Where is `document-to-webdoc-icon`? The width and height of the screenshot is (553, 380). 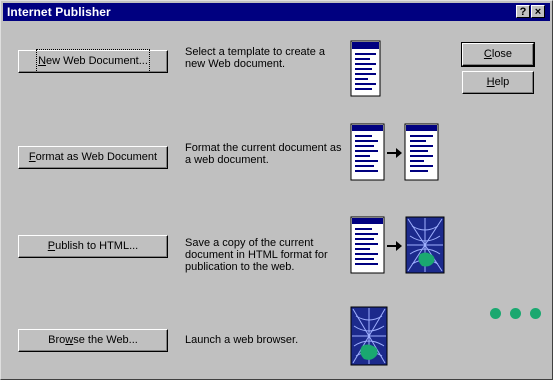
document-to-webdoc-icon is located at coordinates (394, 152).